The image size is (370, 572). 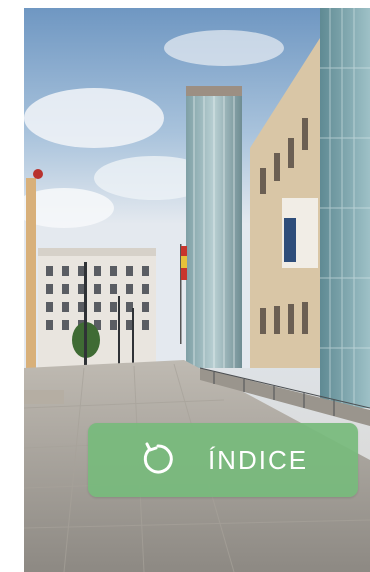 What do you see at coordinates (158, 460) in the screenshot?
I see `refresh-icon` at bounding box center [158, 460].